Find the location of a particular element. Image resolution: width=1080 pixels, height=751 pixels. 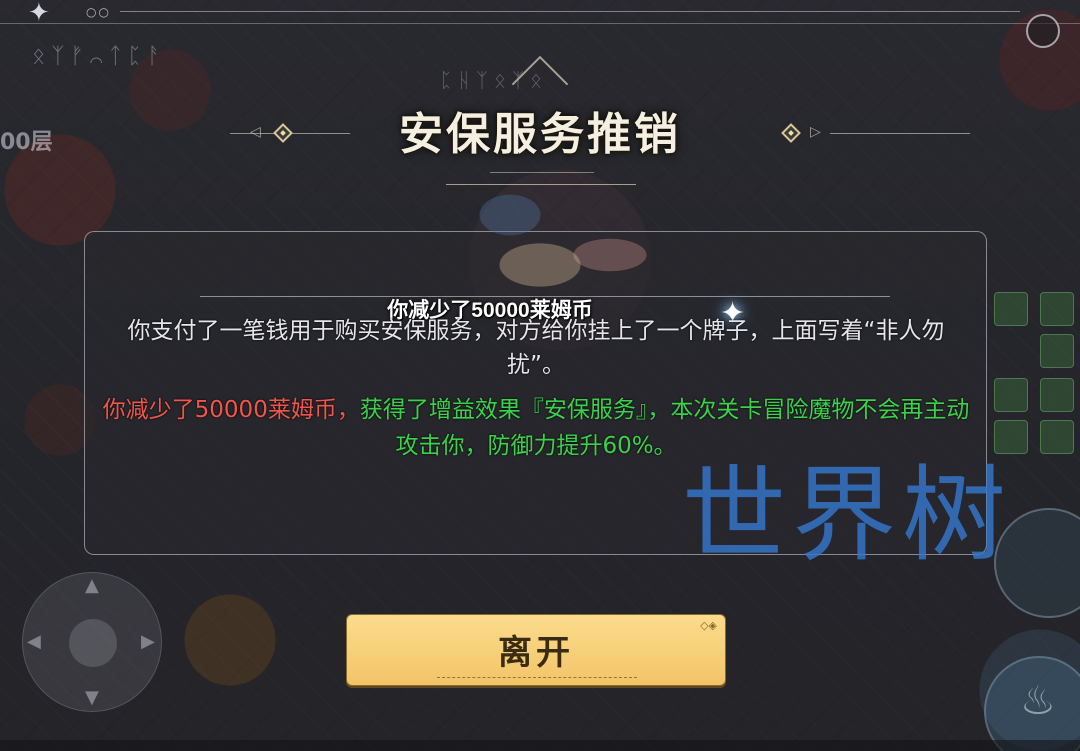

dialog-title: 安保服务推销 is located at coordinates (540, 134).